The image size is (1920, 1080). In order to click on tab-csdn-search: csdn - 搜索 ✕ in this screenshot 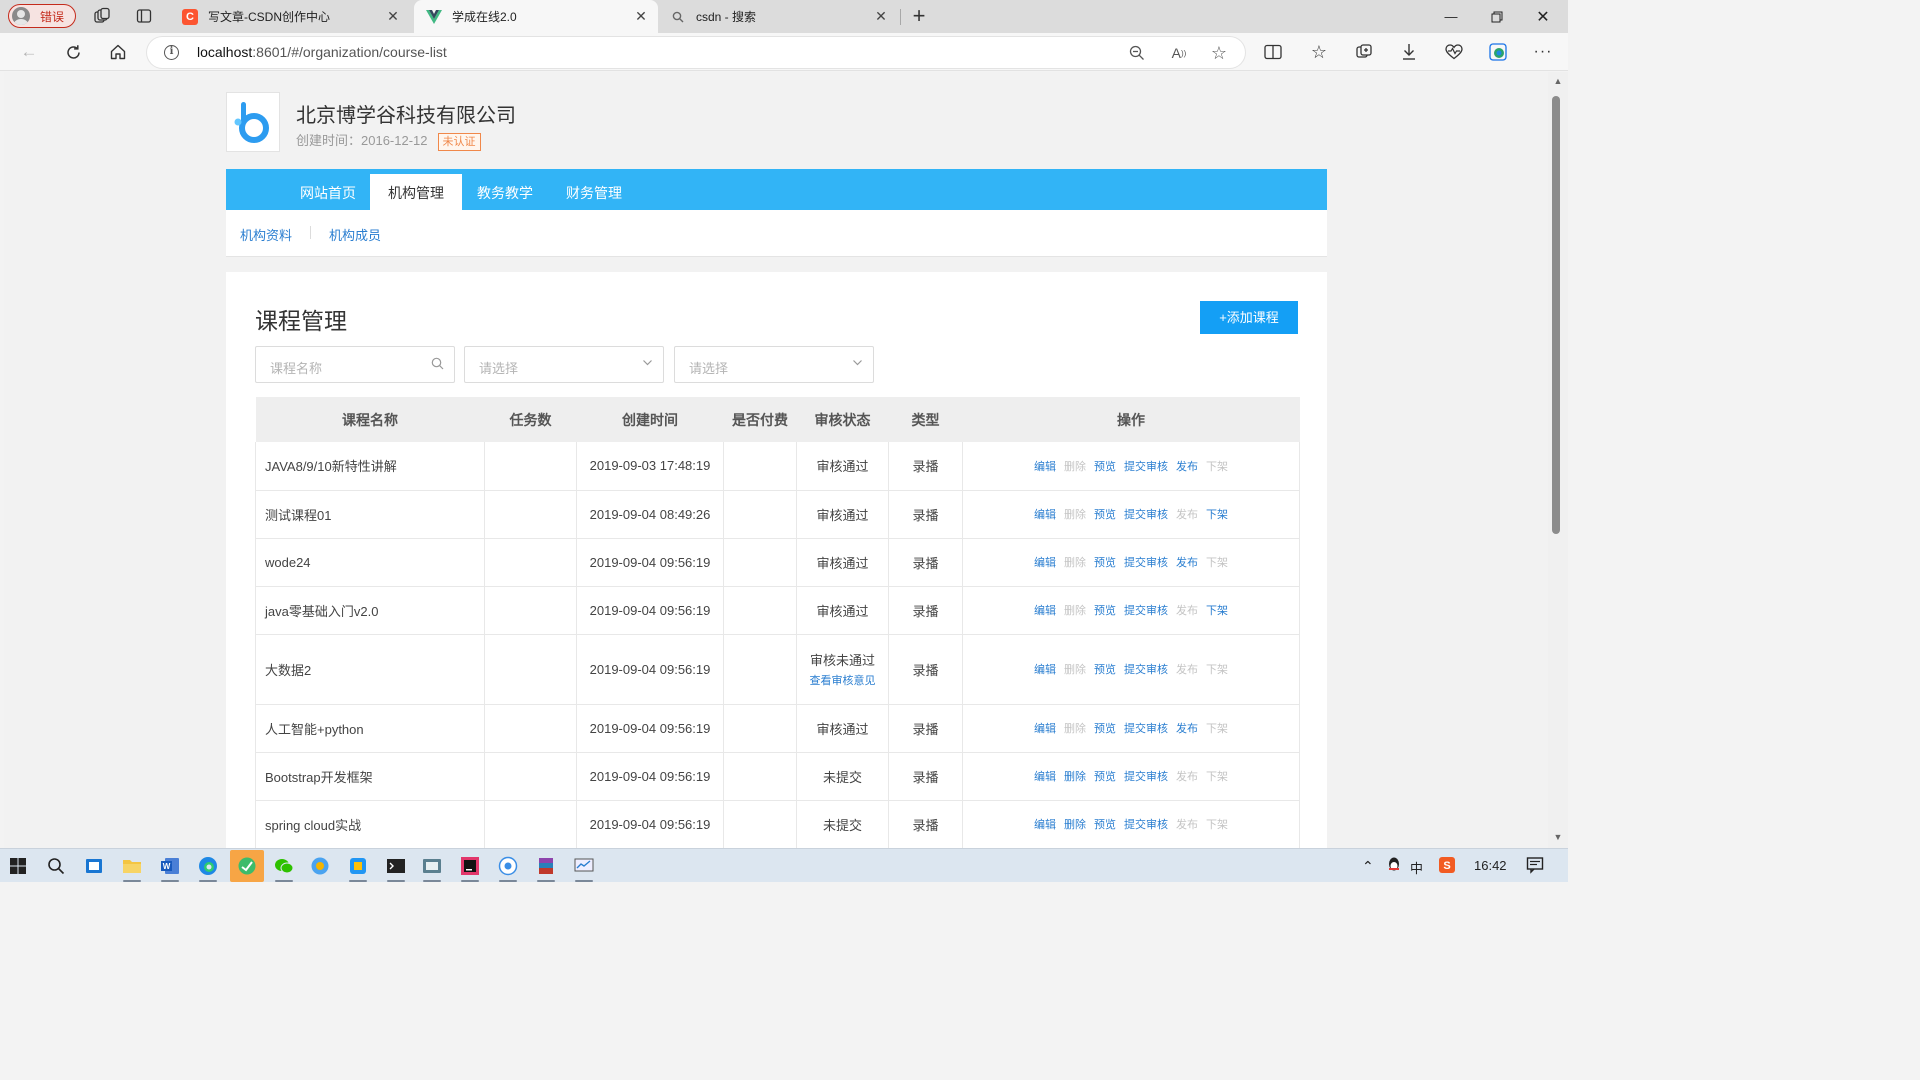, I will do `click(778, 16)`.